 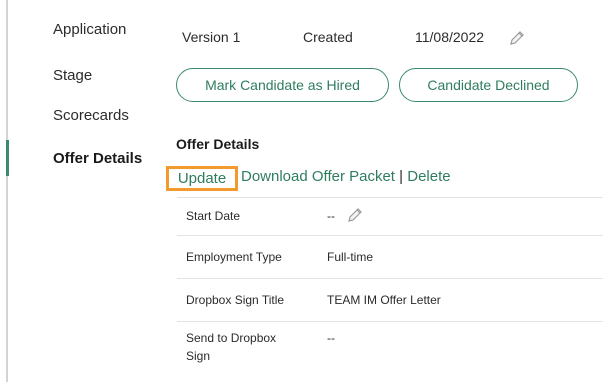 I want to click on offer-details-title: Offer Details, so click(x=218, y=144).